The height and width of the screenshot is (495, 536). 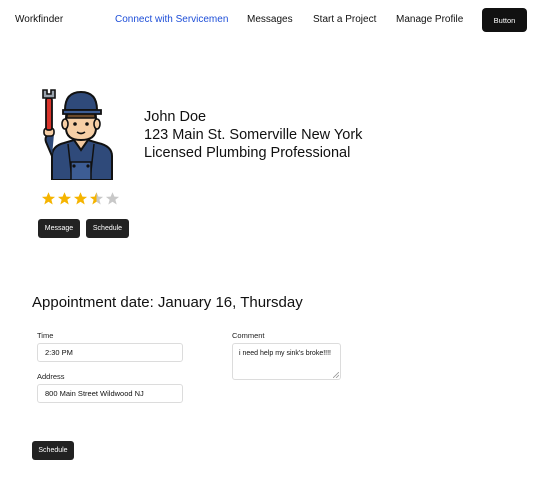 I want to click on schedule-profile-button: Schedule, so click(x=107, y=228).